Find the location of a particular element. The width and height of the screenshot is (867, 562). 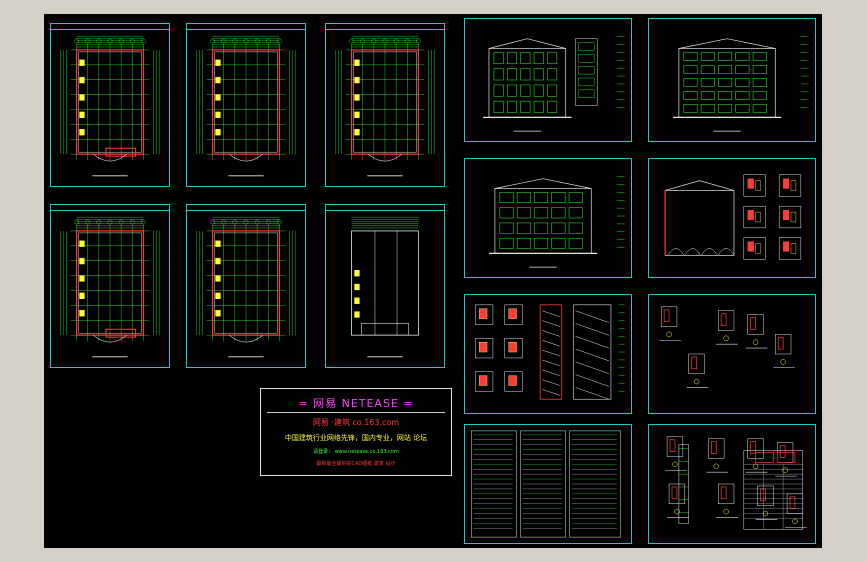

notes-table-drawing is located at coordinates (546, 484).